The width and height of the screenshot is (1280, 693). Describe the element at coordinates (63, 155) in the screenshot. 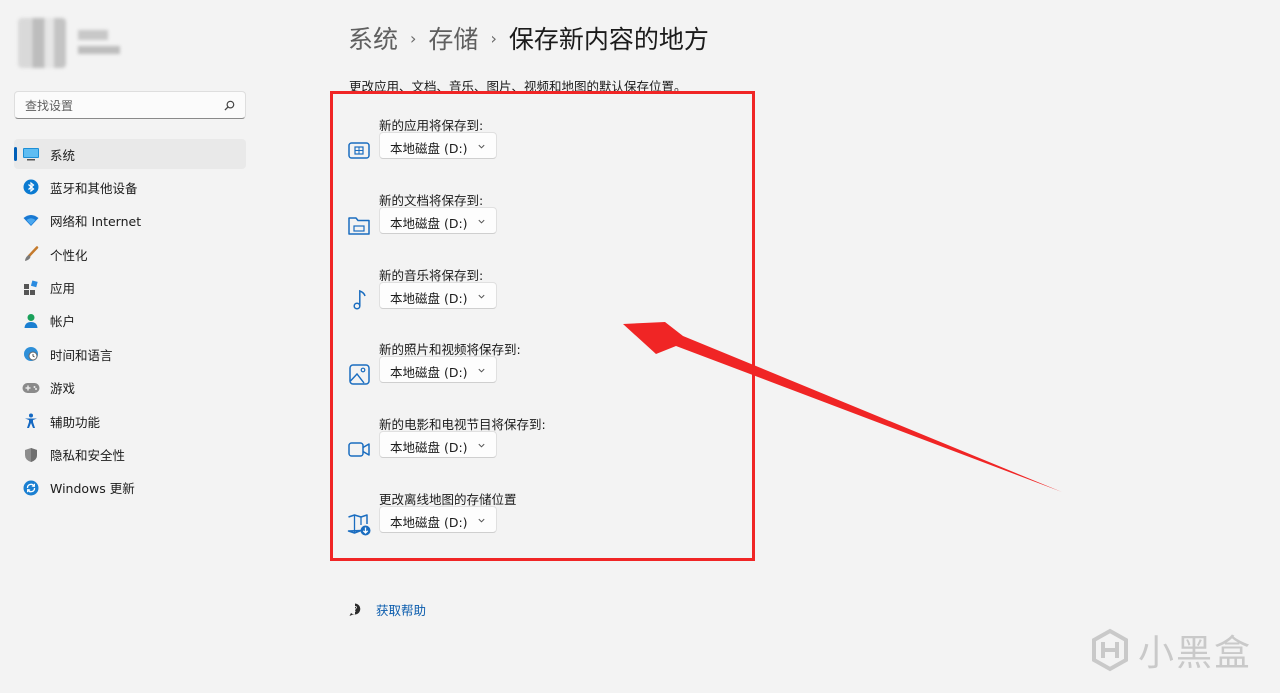

I see `sidebar-item-label: 系统` at that location.